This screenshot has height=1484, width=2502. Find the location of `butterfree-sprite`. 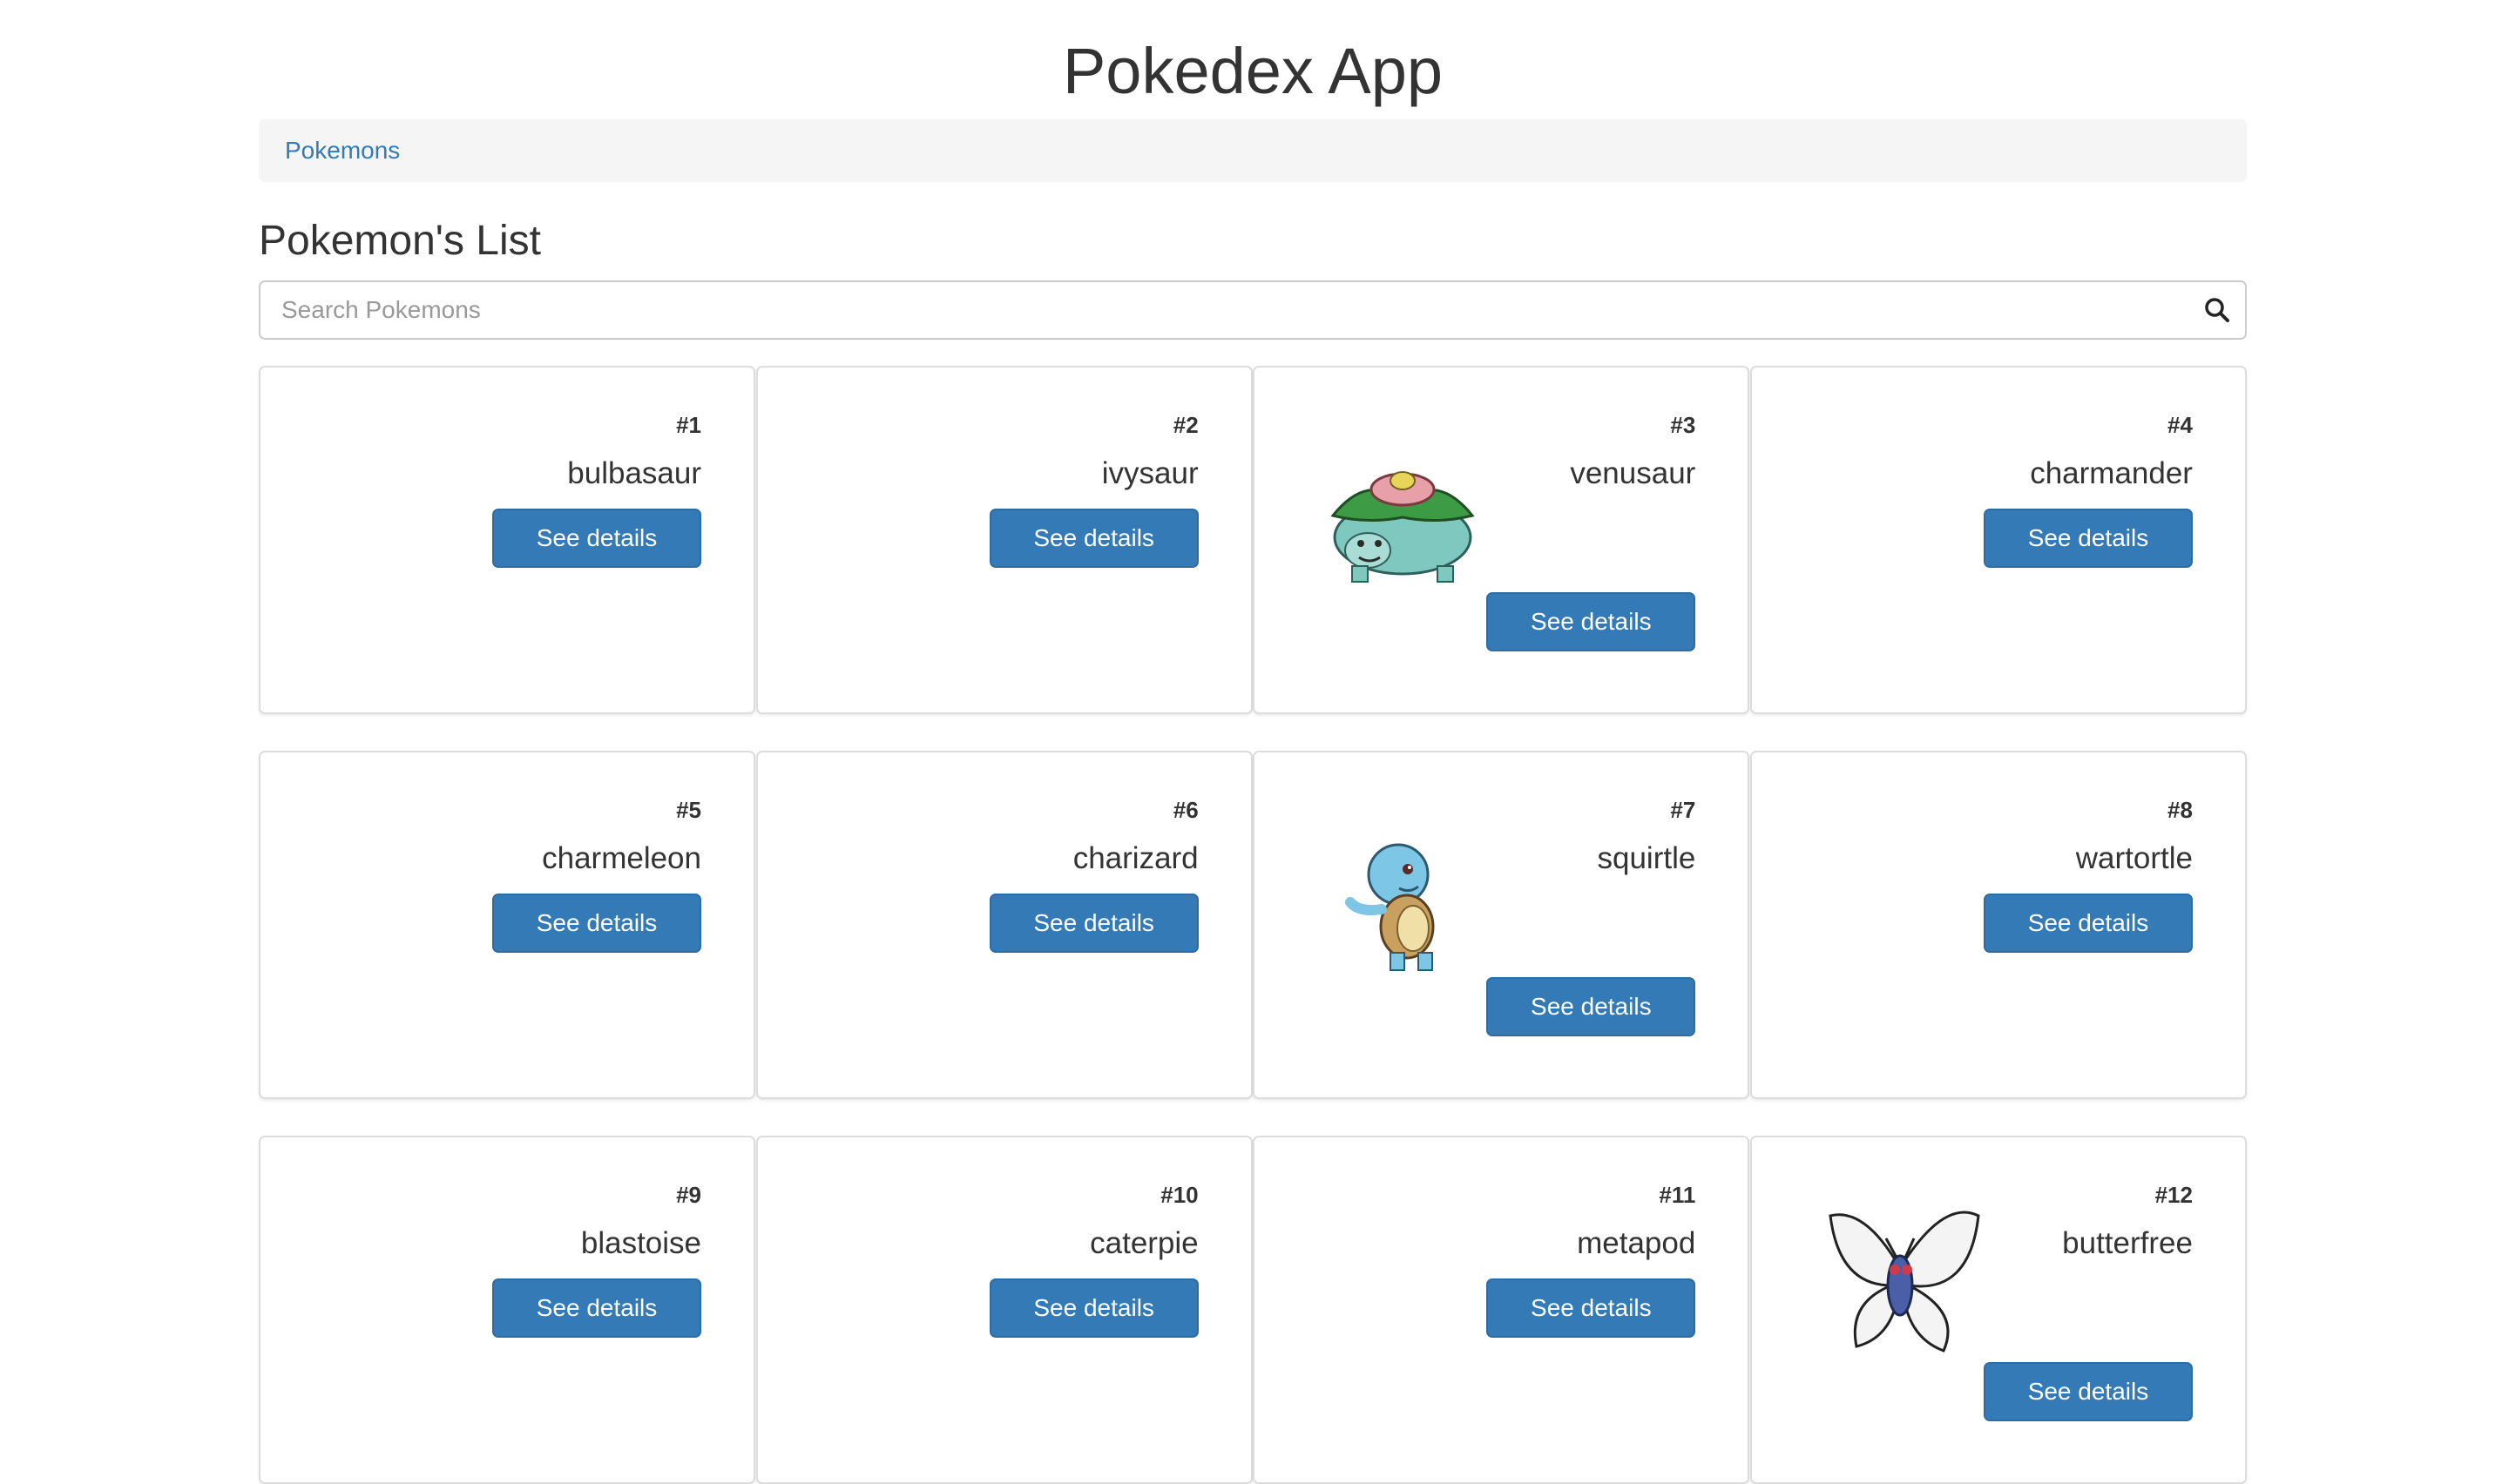

butterfree-sprite is located at coordinates (1904, 1282).